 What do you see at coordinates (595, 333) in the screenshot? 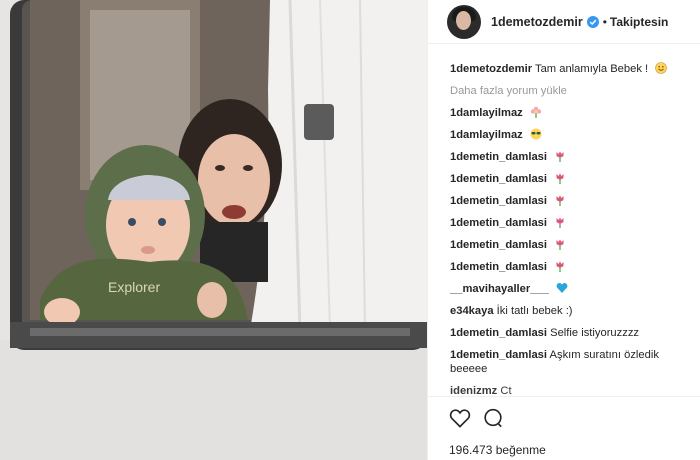
I see `comment-text: Selfie istiyoruzzzz` at bounding box center [595, 333].